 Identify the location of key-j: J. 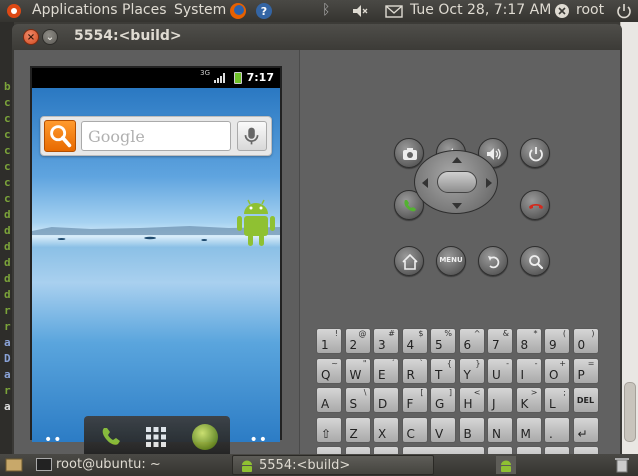
(500, 400).